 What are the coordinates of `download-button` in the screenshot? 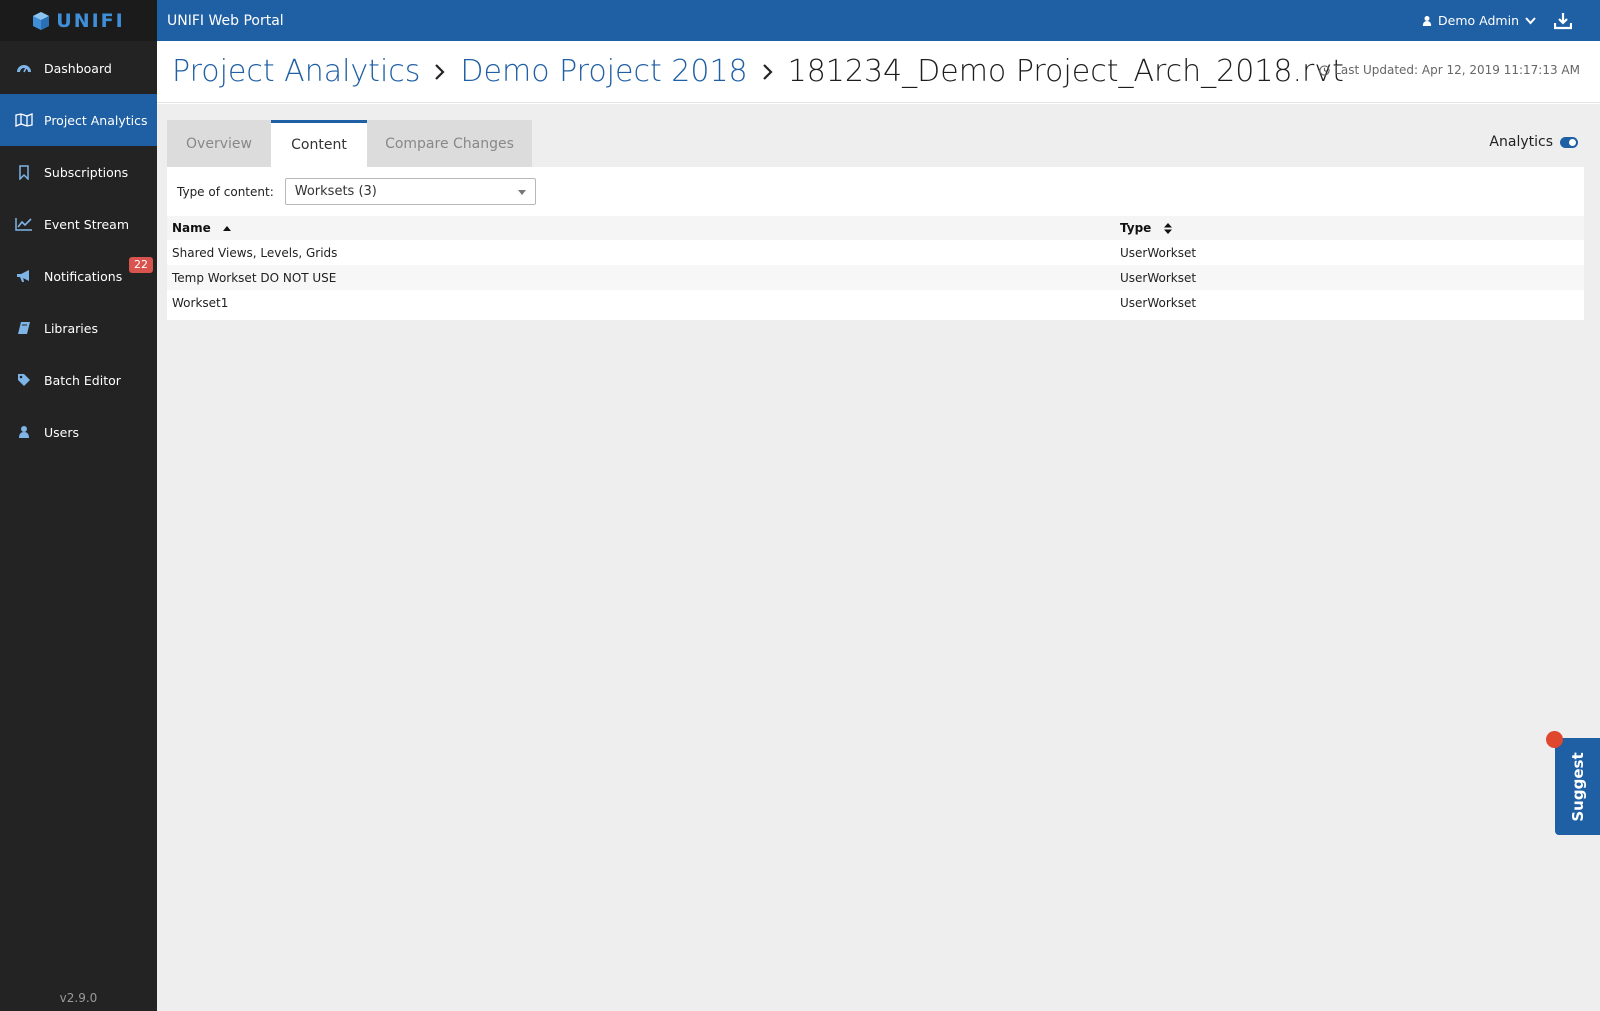 It's located at (1563, 21).